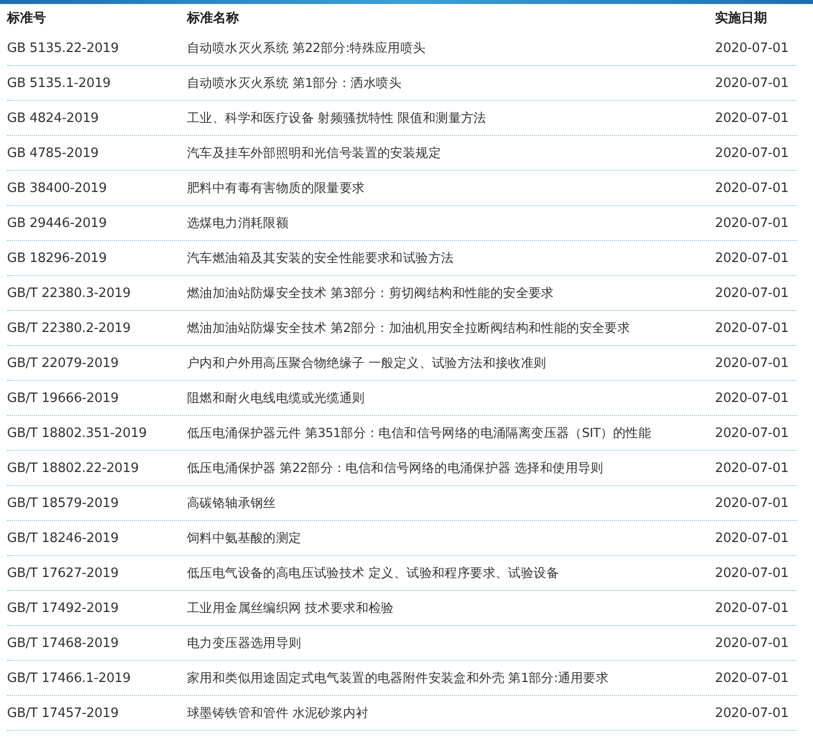 This screenshot has height=738, width=813. Describe the element at coordinates (69, 678) in the screenshot. I see `table-cell-text: GB/T 17466.1-2019` at that location.